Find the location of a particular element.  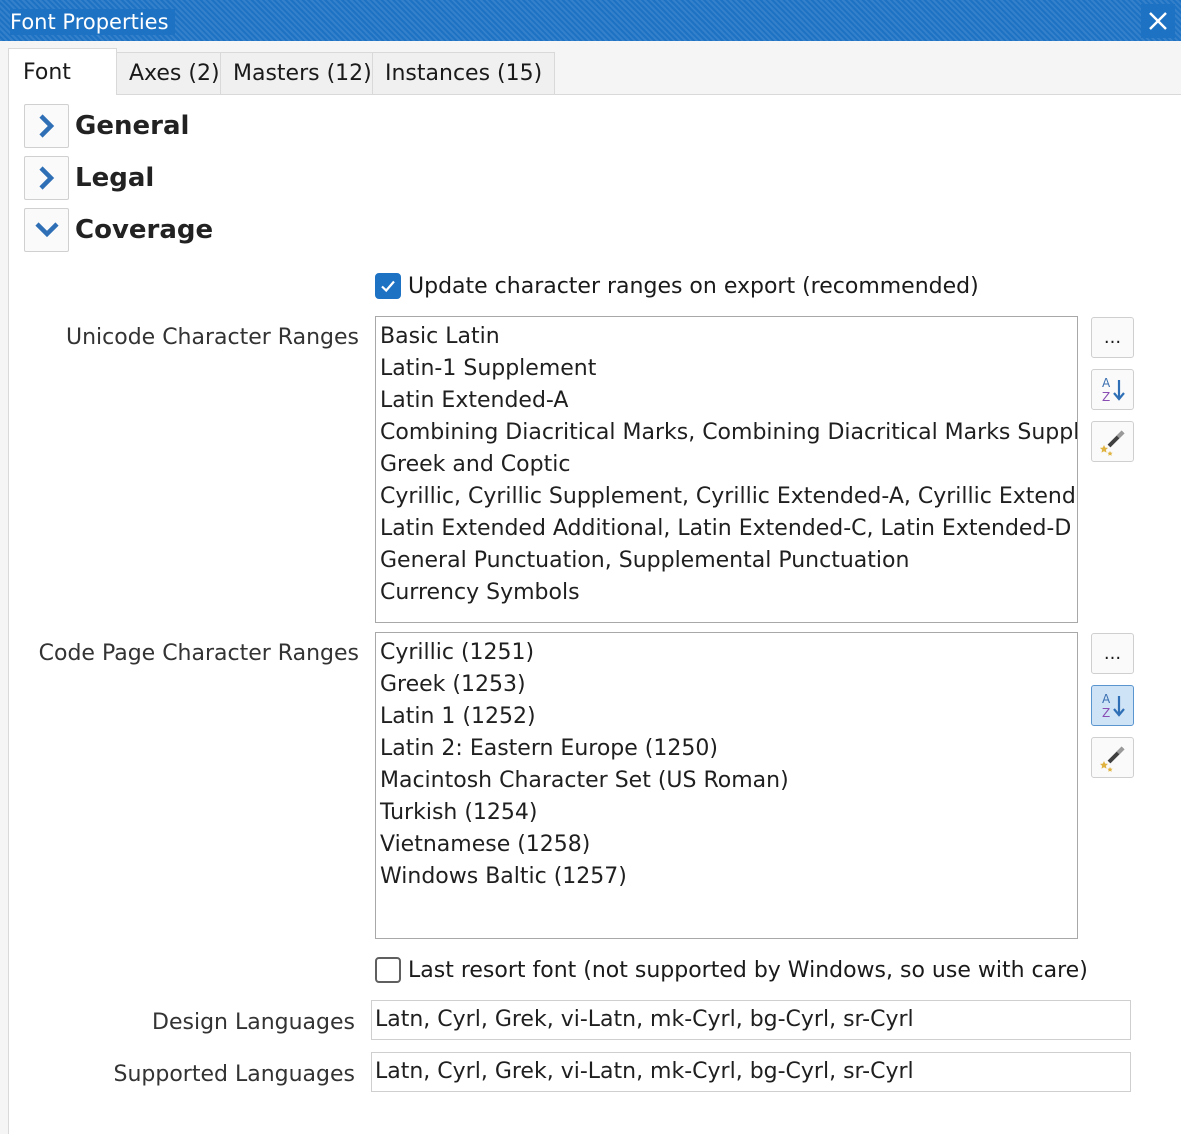

codepage-sort-button: A Z is located at coordinates (1112, 705).